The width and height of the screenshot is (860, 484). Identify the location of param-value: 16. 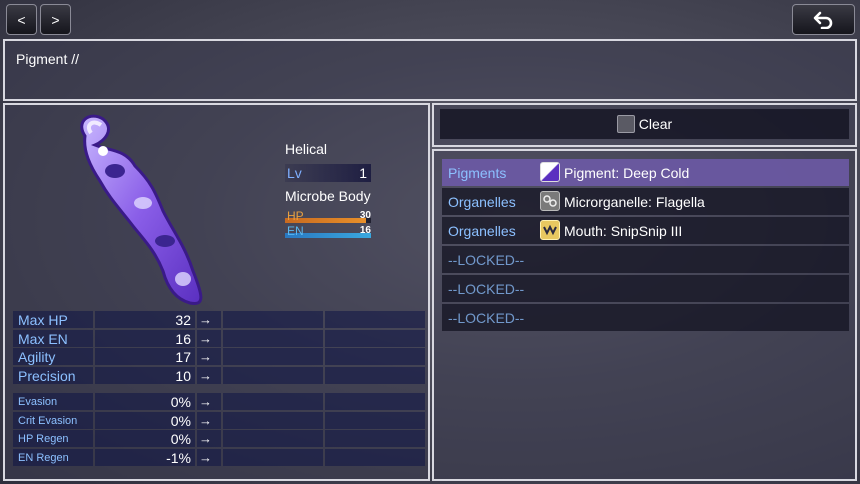
(183, 338).